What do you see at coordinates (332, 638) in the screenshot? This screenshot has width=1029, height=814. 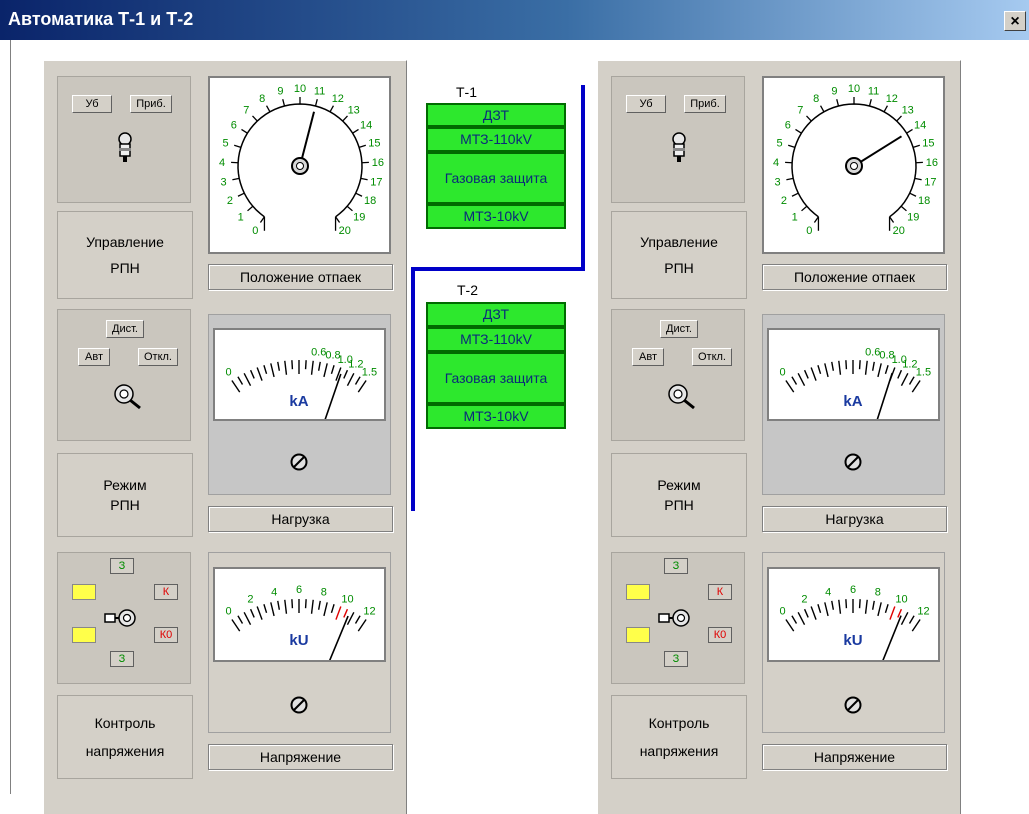 I see `voltage-meter-needle` at bounding box center [332, 638].